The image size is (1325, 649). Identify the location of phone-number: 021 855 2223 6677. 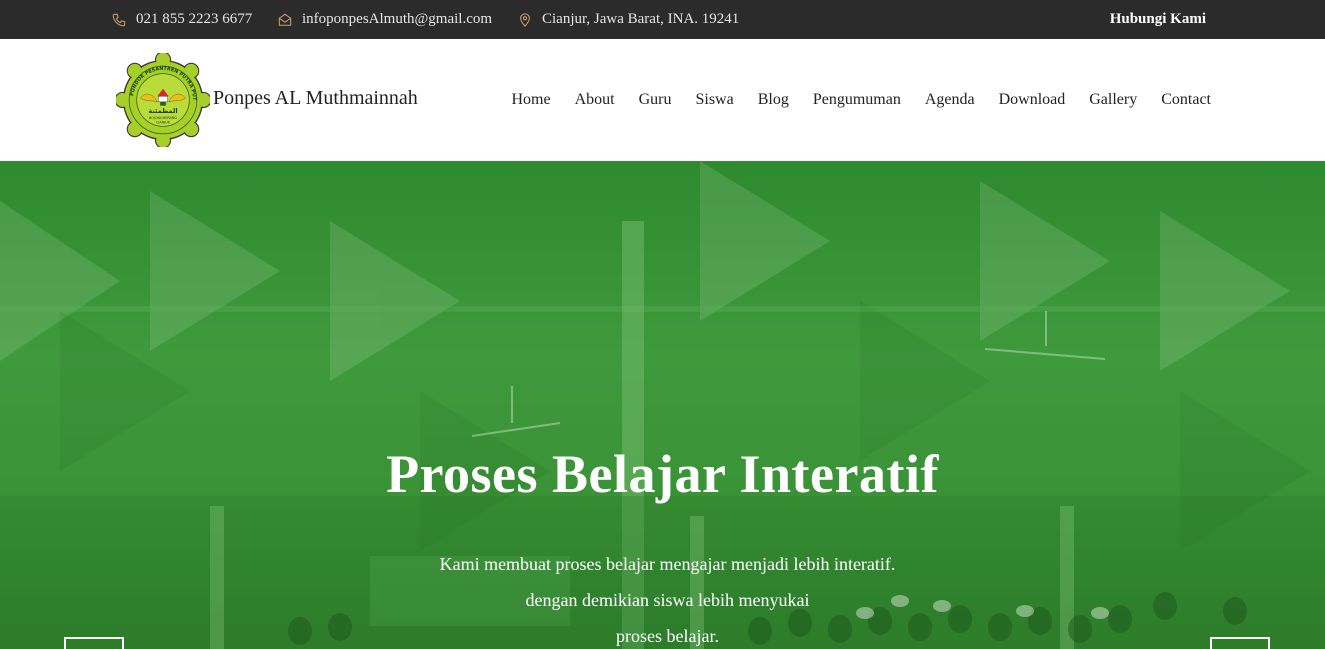
(194, 19).